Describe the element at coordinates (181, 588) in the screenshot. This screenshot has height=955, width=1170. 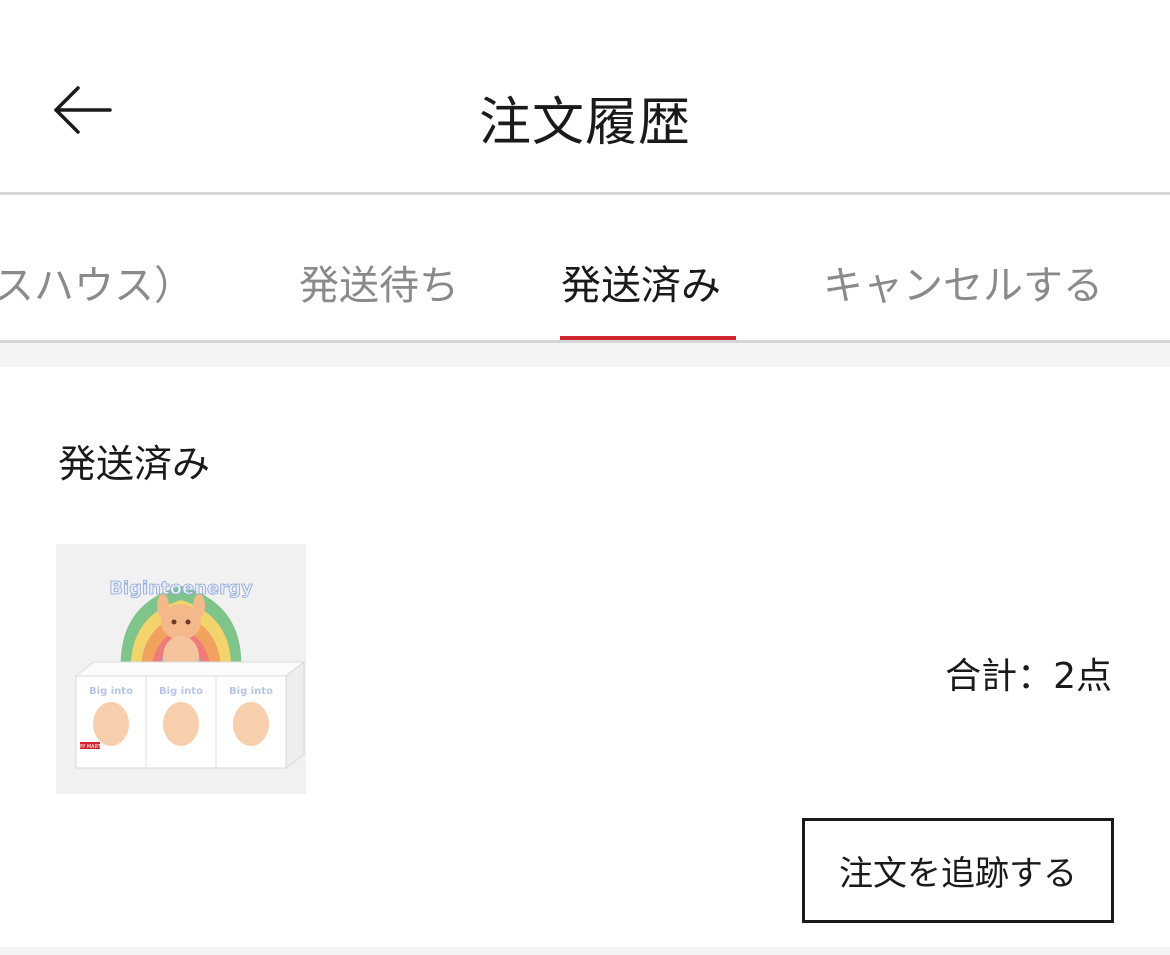
I see `product-banner-text: Bigintoenergy` at that location.